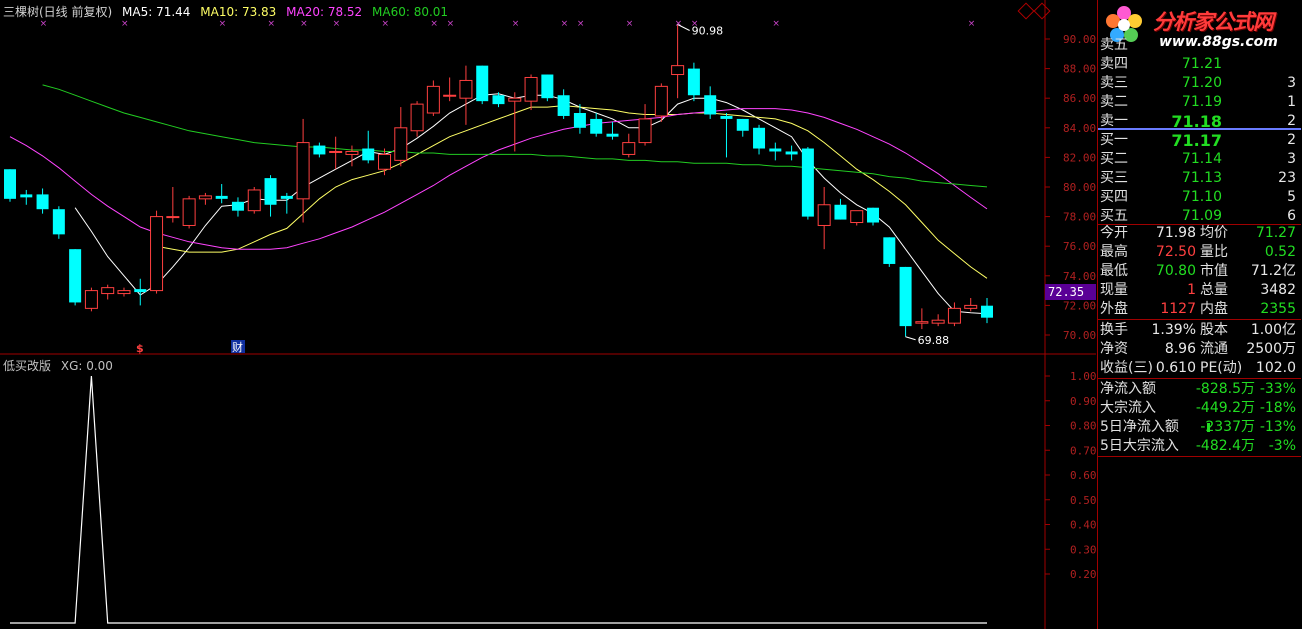  What do you see at coordinates (1200, 233) in the screenshot?
I see `stat-row: 今开 71.98 均价 71.27` at bounding box center [1200, 233].